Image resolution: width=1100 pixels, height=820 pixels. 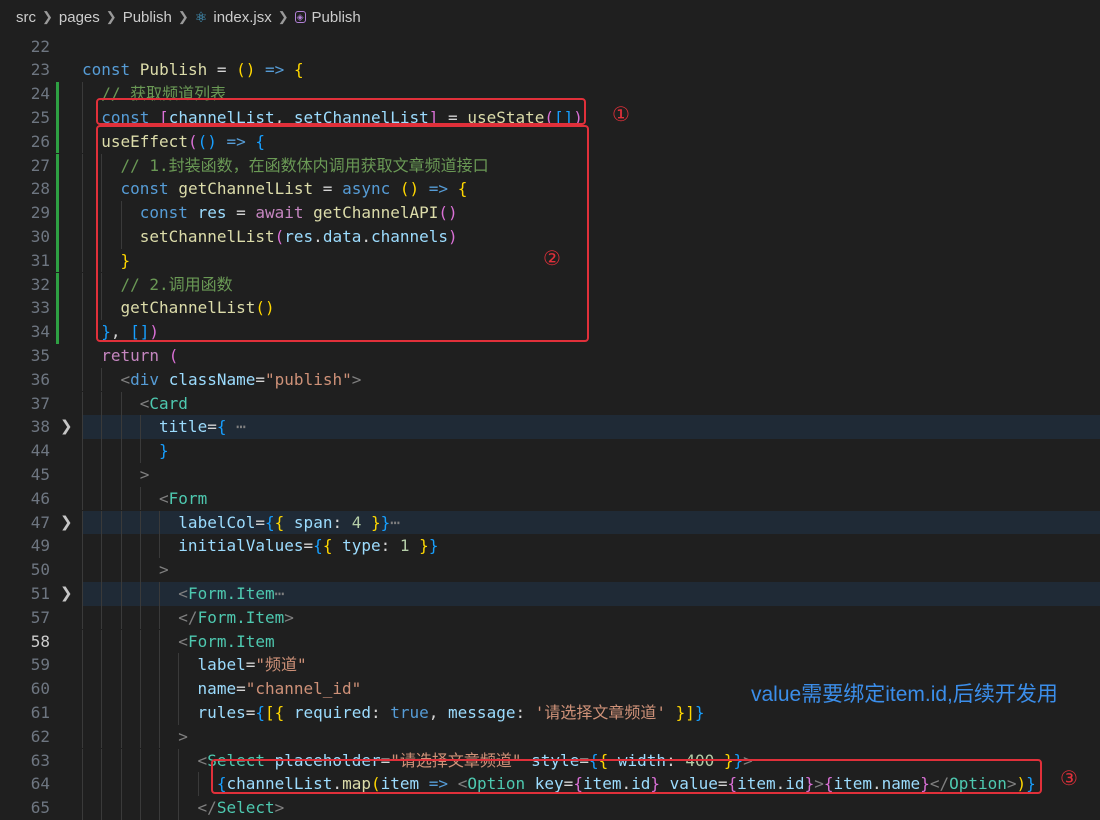 What do you see at coordinates (336, 17) in the screenshot?
I see `breadcrumb-symbol: Publish` at bounding box center [336, 17].